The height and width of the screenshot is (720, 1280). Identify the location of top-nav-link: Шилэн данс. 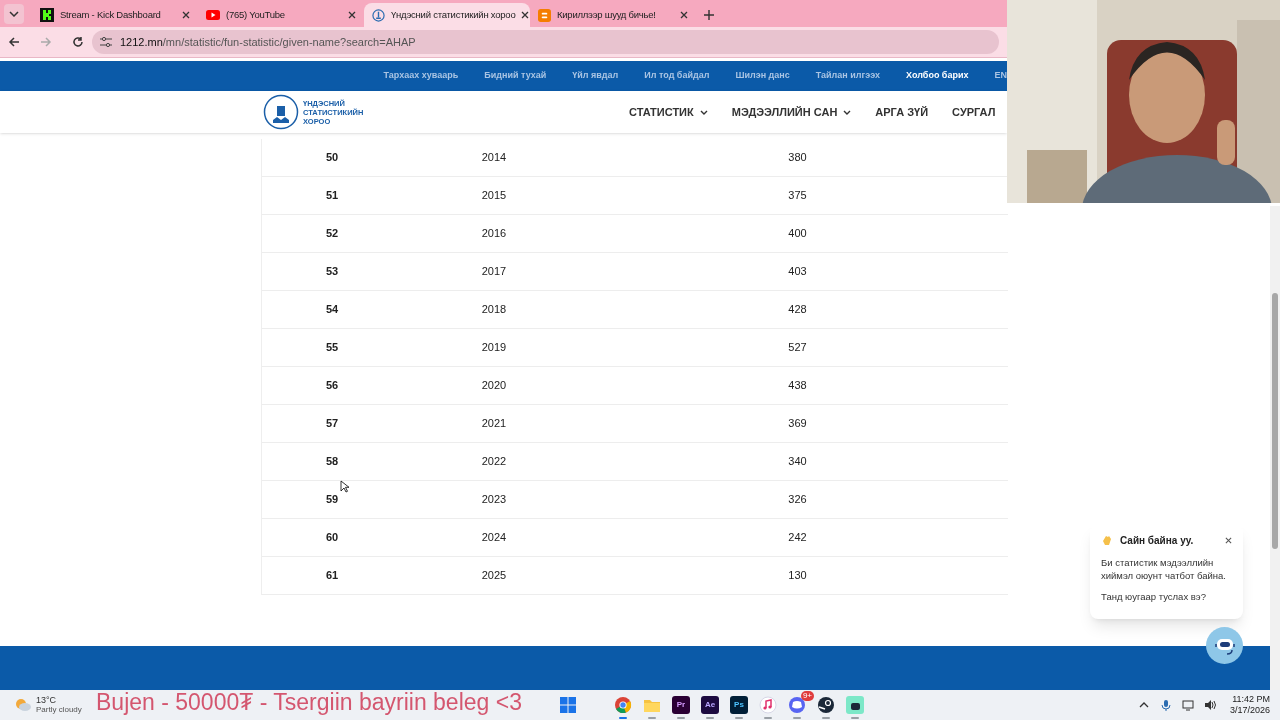
(762, 76).